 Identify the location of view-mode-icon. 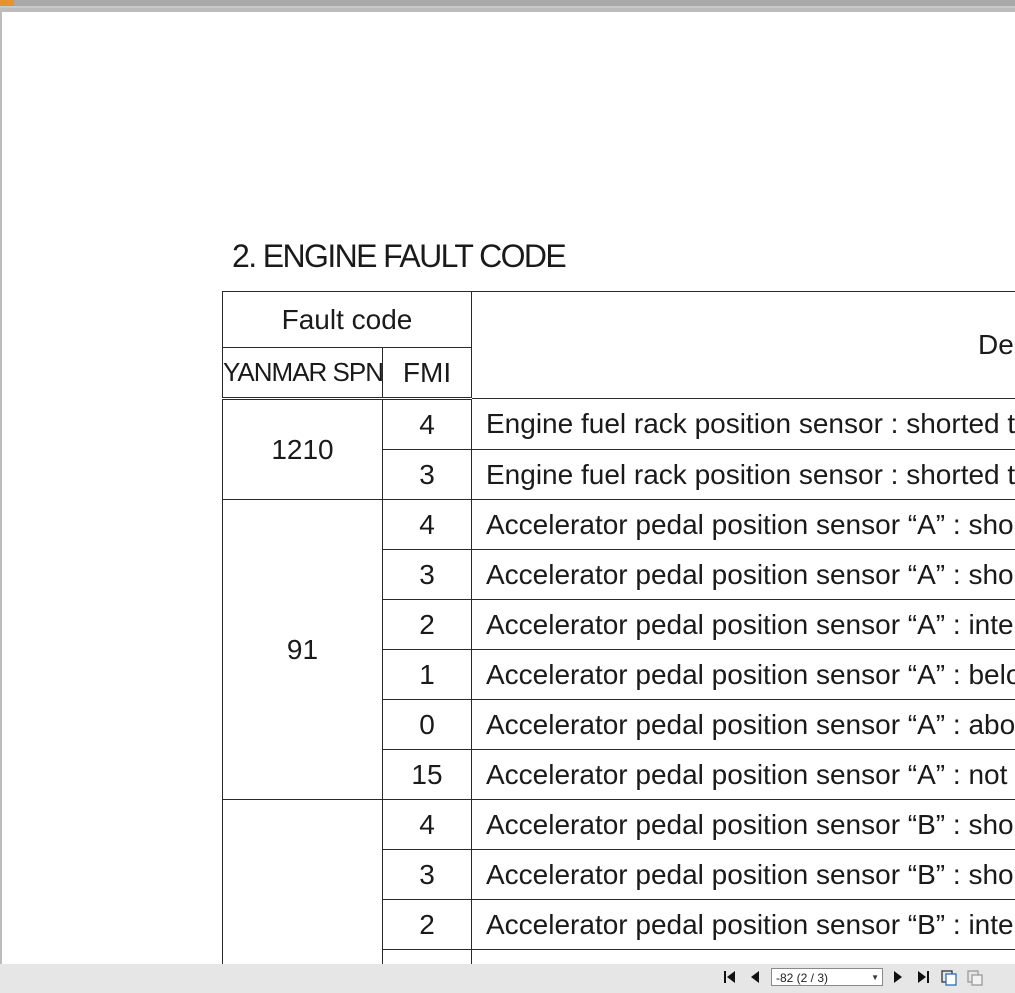
(949, 977).